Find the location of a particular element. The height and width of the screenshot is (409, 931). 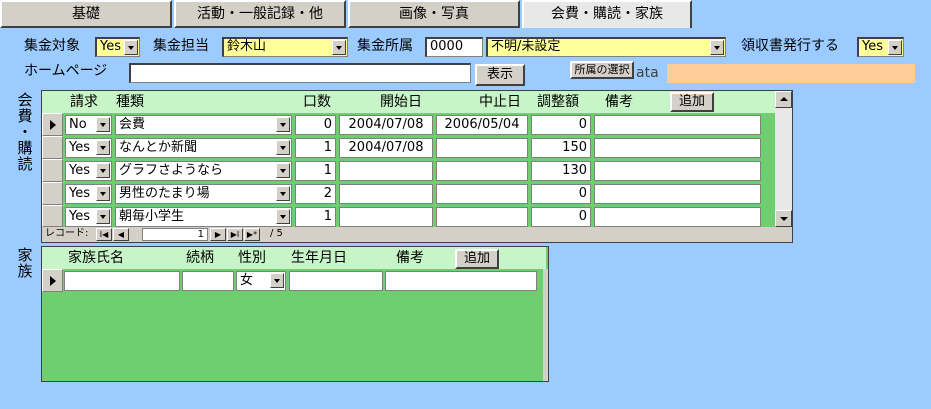

add-subscription-button: 追加 is located at coordinates (692, 102).